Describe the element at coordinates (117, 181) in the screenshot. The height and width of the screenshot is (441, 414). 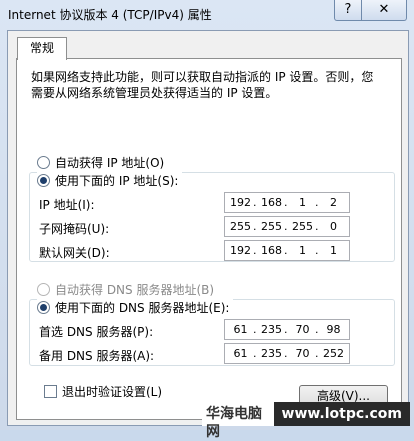
I see `radio-manual-ip-label: 使用下面的 IP 地址(S):` at that location.